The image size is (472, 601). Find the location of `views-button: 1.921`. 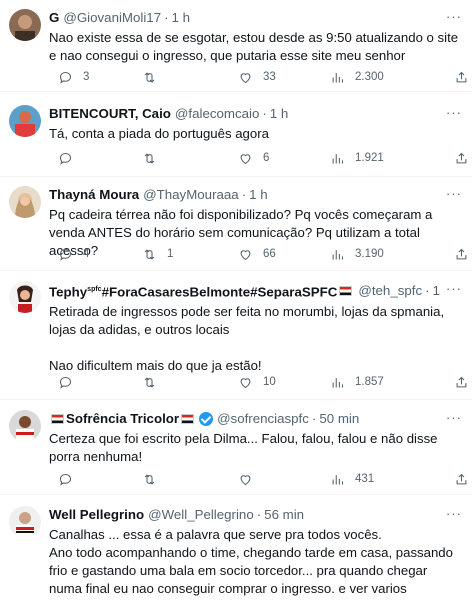

views-button: 1.921 is located at coordinates (357, 158).